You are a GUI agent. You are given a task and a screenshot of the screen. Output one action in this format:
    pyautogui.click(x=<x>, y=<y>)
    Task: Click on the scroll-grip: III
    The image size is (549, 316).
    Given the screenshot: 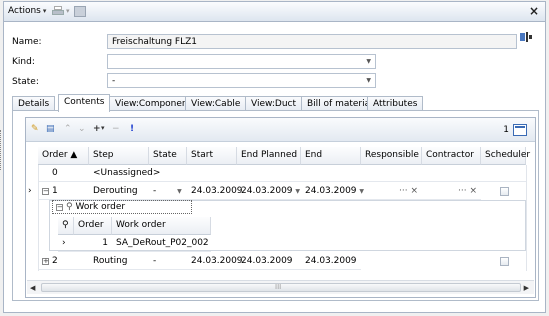 What is the action you would take?
    pyautogui.click(x=278, y=287)
    